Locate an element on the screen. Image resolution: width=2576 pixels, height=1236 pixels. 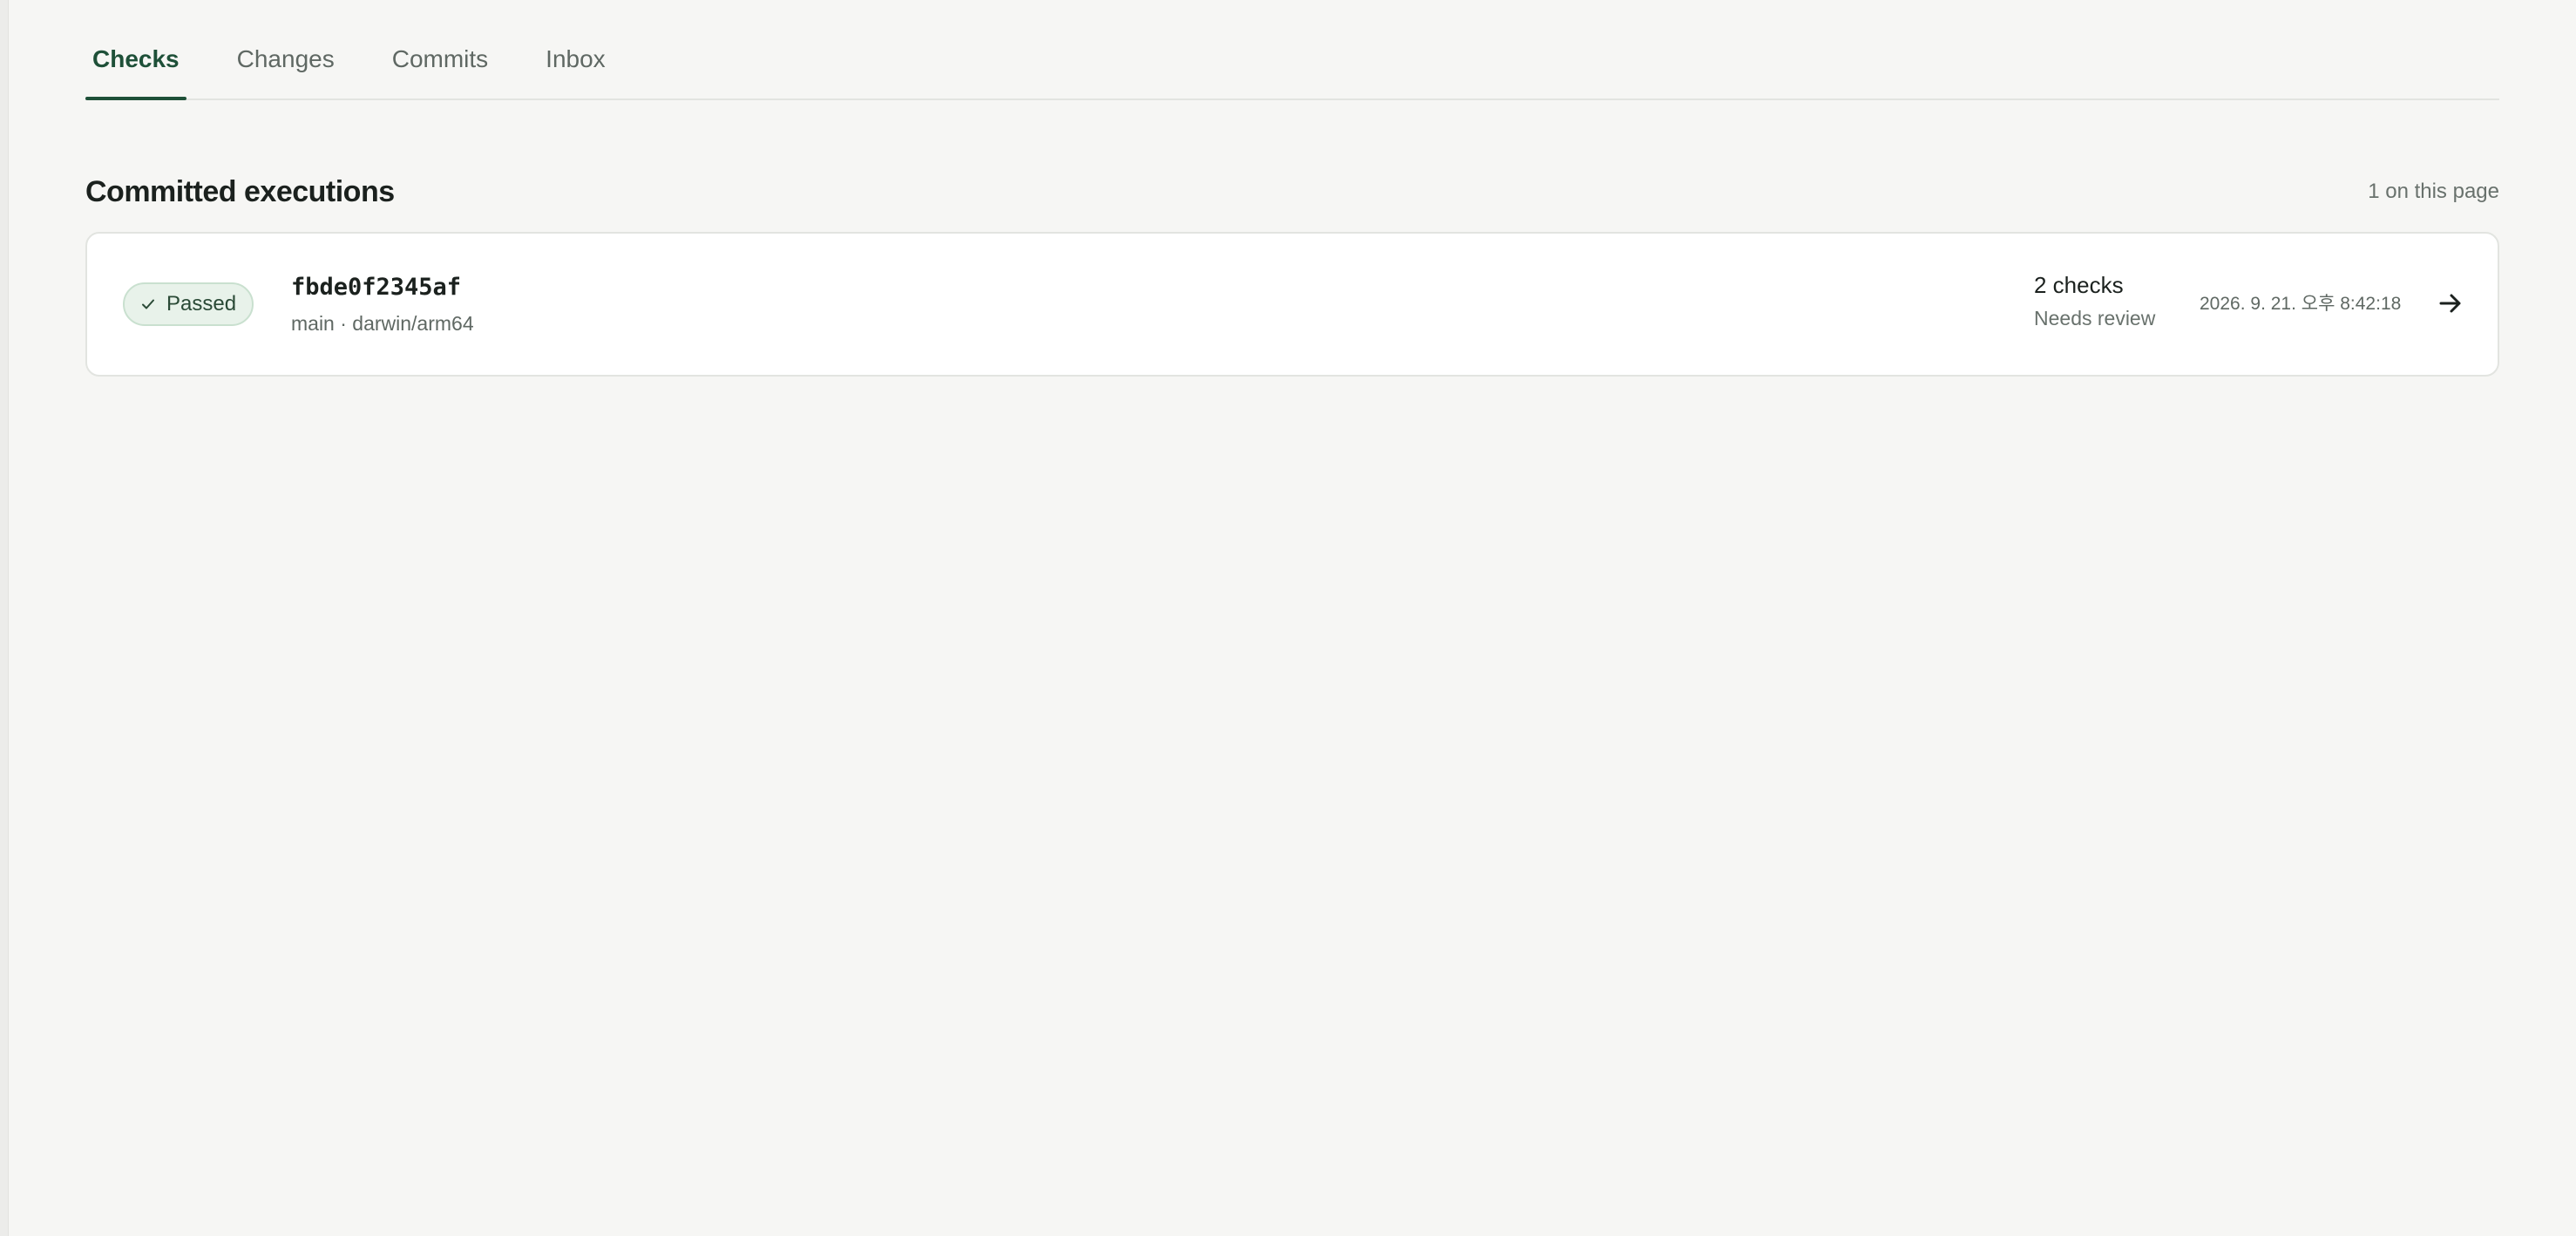
commit-info: fbde0f2345af main · darwin/arm64 is located at coordinates (383, 304).